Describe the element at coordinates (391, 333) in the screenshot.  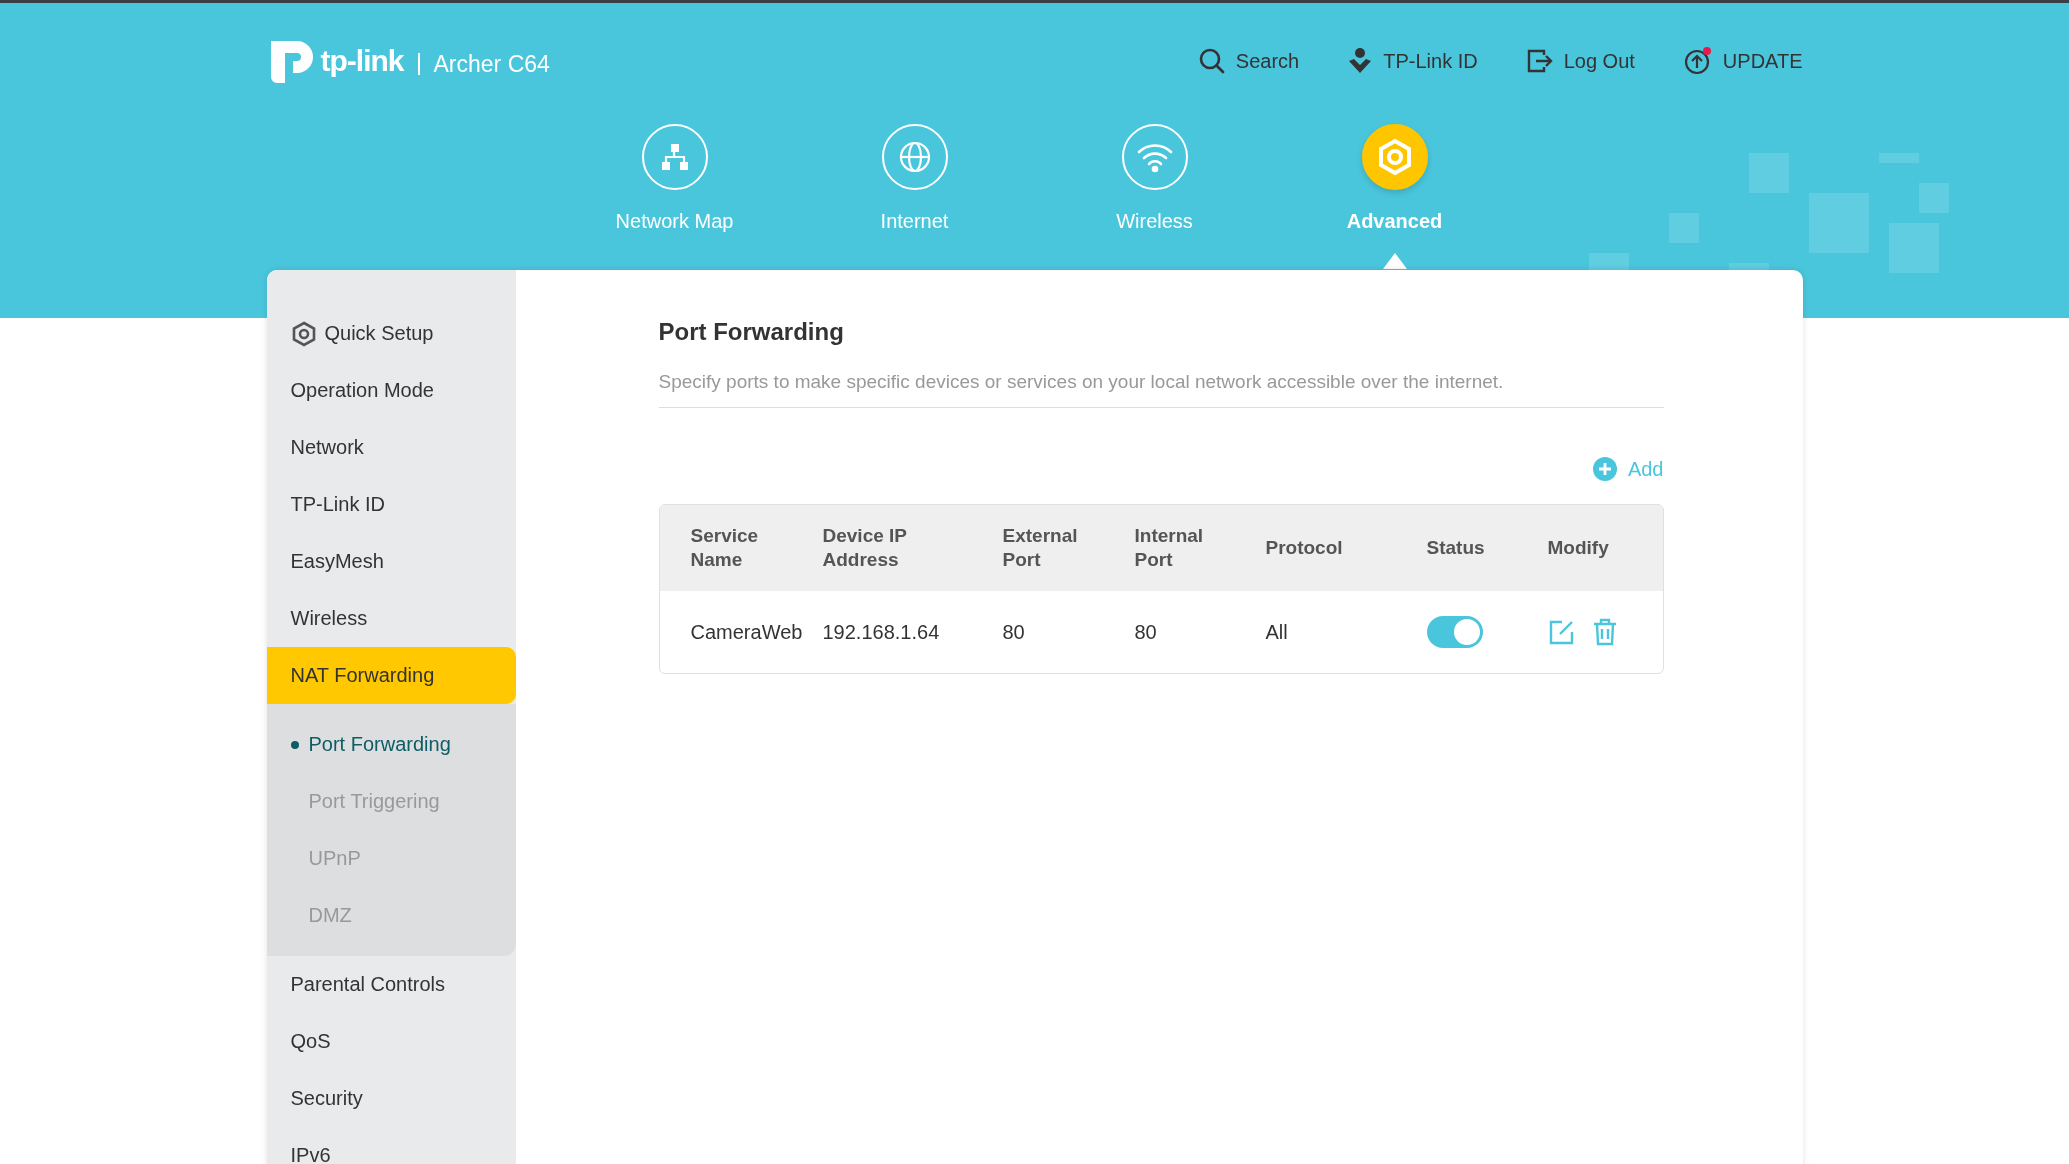
I see `sidebar-item: Quick Setup` at that location.